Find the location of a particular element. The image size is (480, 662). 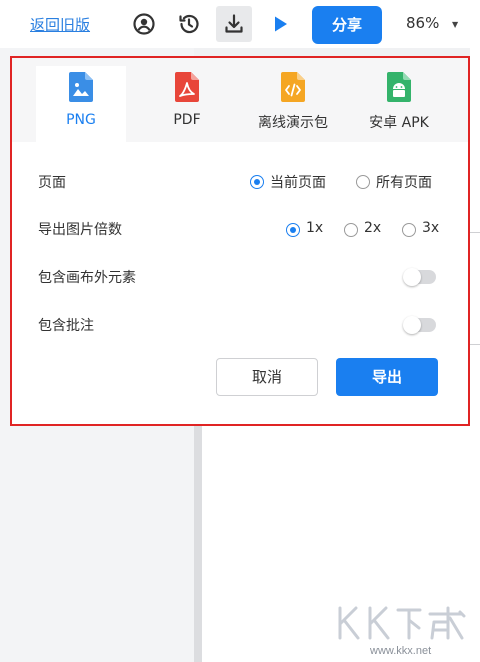

page-label: 页面 is located at coordinates (52, 183).